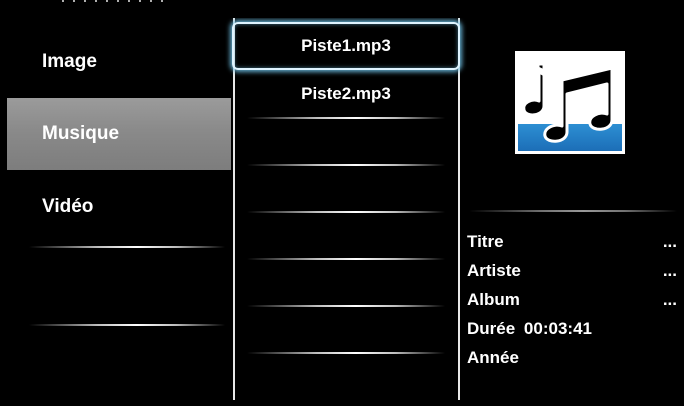  Describe the element at coordinates (346, 104) in the screenshot. I see `file-item-piste2: Piste2.mp3` at that location.